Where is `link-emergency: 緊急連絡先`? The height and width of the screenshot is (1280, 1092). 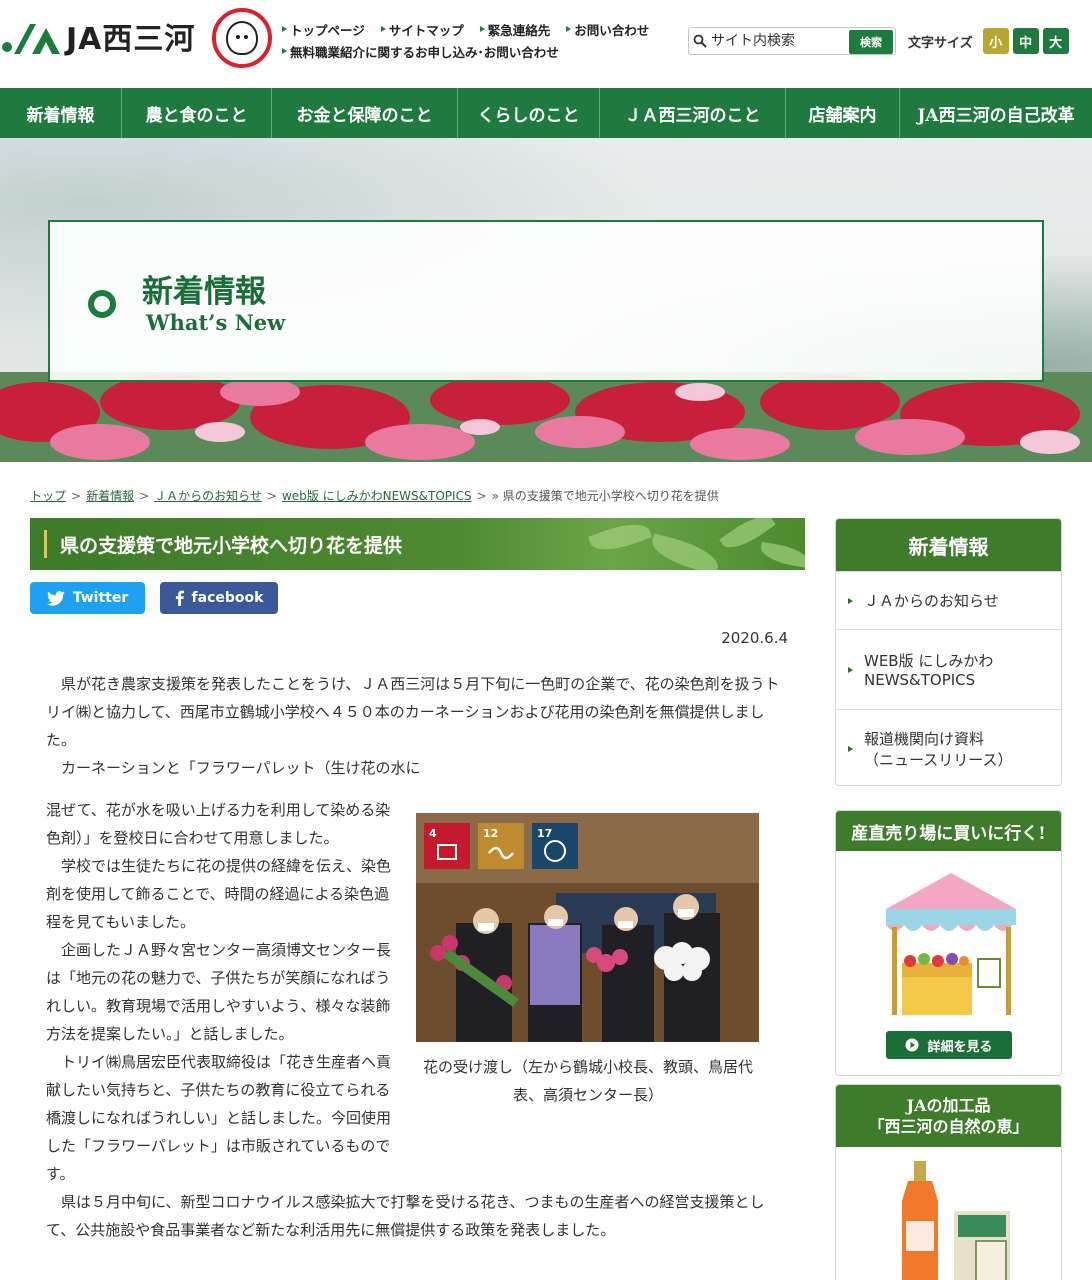 link-emergency: 緊急連絡先 is located at coordinates (514, 29).